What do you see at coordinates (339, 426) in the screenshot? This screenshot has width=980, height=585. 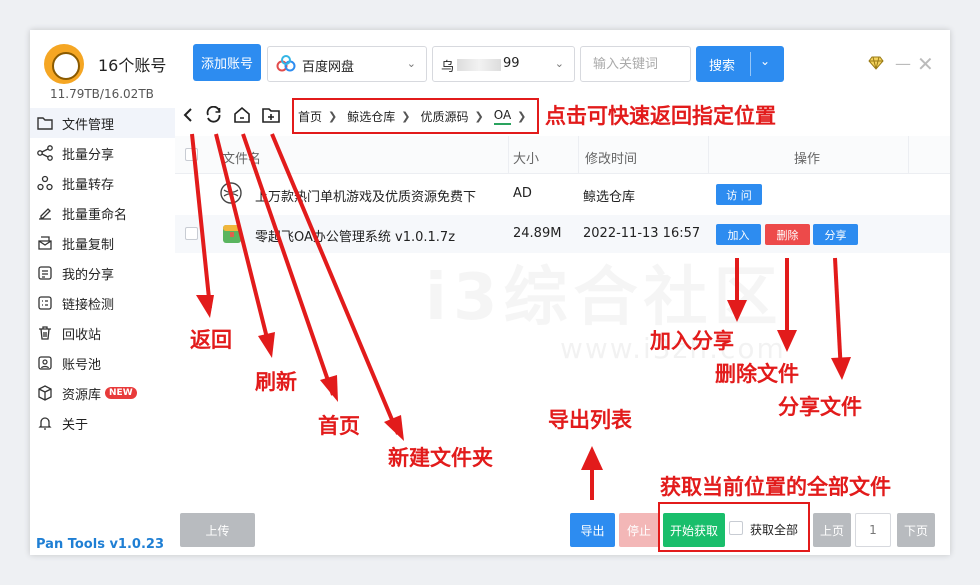 I see `annotation-home: 首页` at bounding box center [339, 426].